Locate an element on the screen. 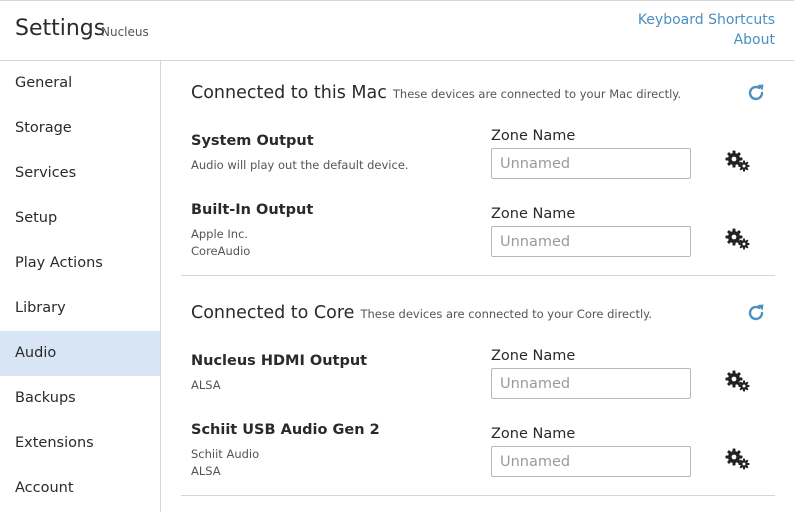 The width and height of the screenshot is (794, 512). sidebar-item-account: Account is located at coordinates (80, 488).